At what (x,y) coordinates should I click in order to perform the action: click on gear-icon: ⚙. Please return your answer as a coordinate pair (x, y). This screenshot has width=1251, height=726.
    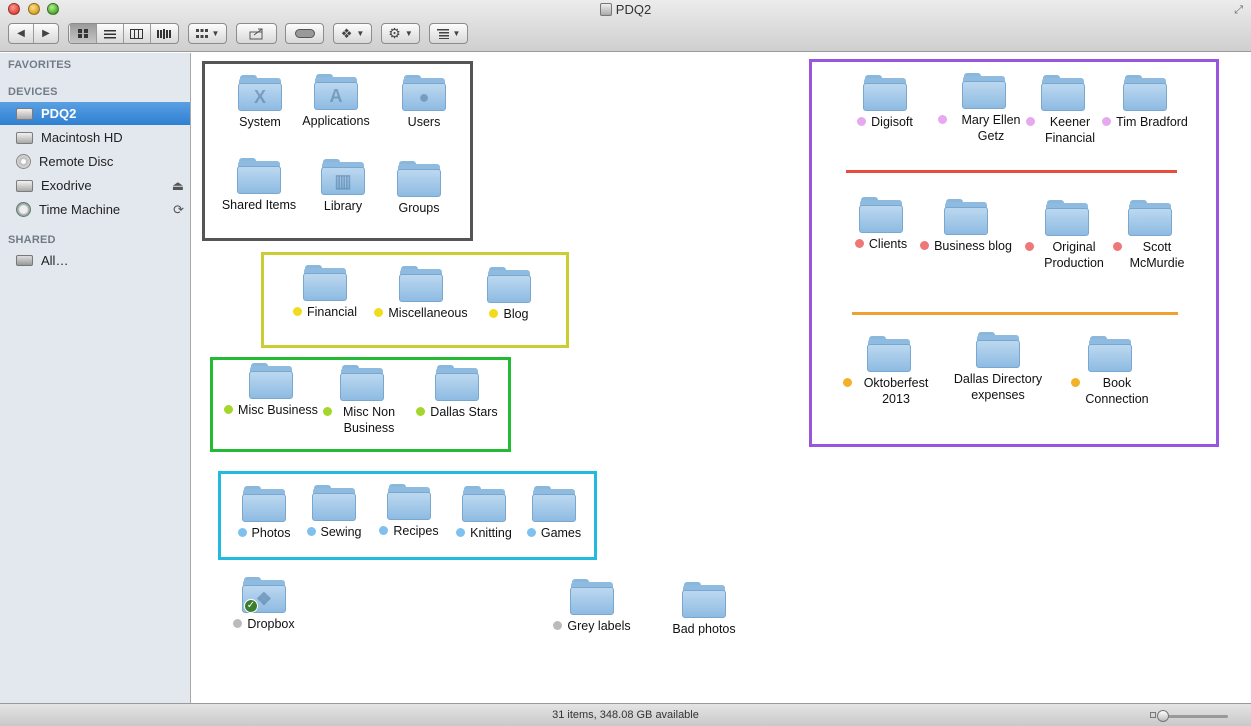
    Looking at the image, I should click on (394, 33).